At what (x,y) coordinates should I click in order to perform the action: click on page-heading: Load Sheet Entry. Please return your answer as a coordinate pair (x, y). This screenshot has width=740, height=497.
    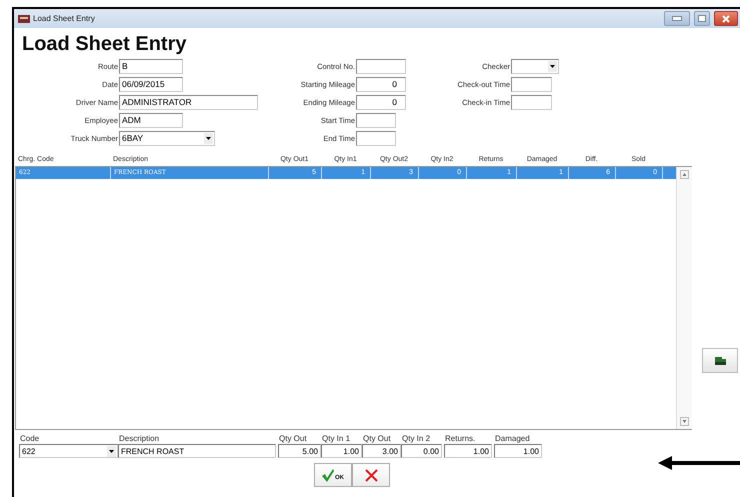
    Looking at the image, I should click on (105, 44).